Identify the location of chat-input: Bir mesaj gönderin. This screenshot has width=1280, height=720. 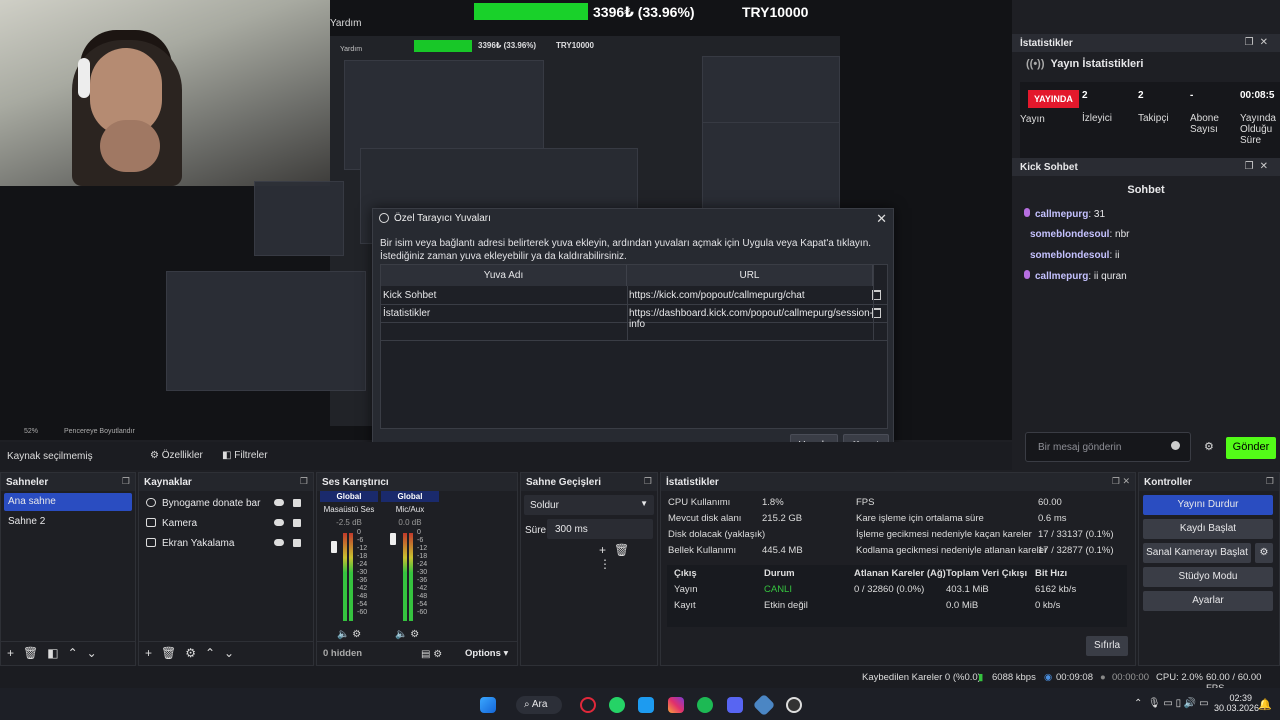
(1108, 447).